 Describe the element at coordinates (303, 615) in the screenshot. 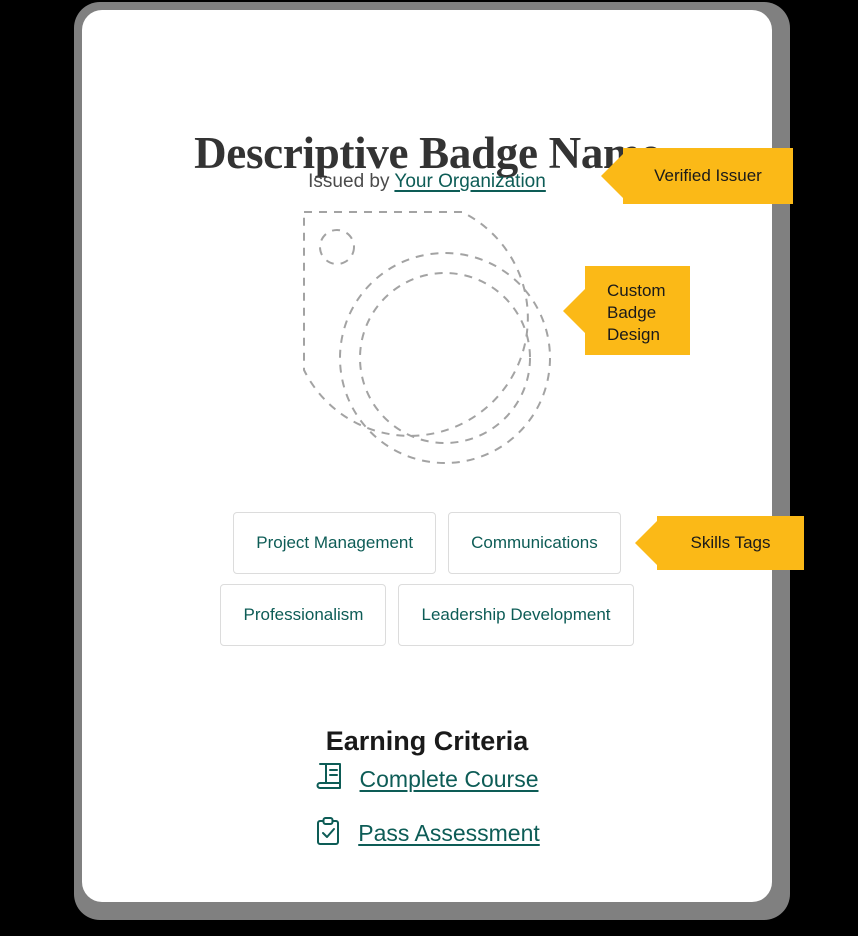

I see `skill-tag: Professionalism` at that location.